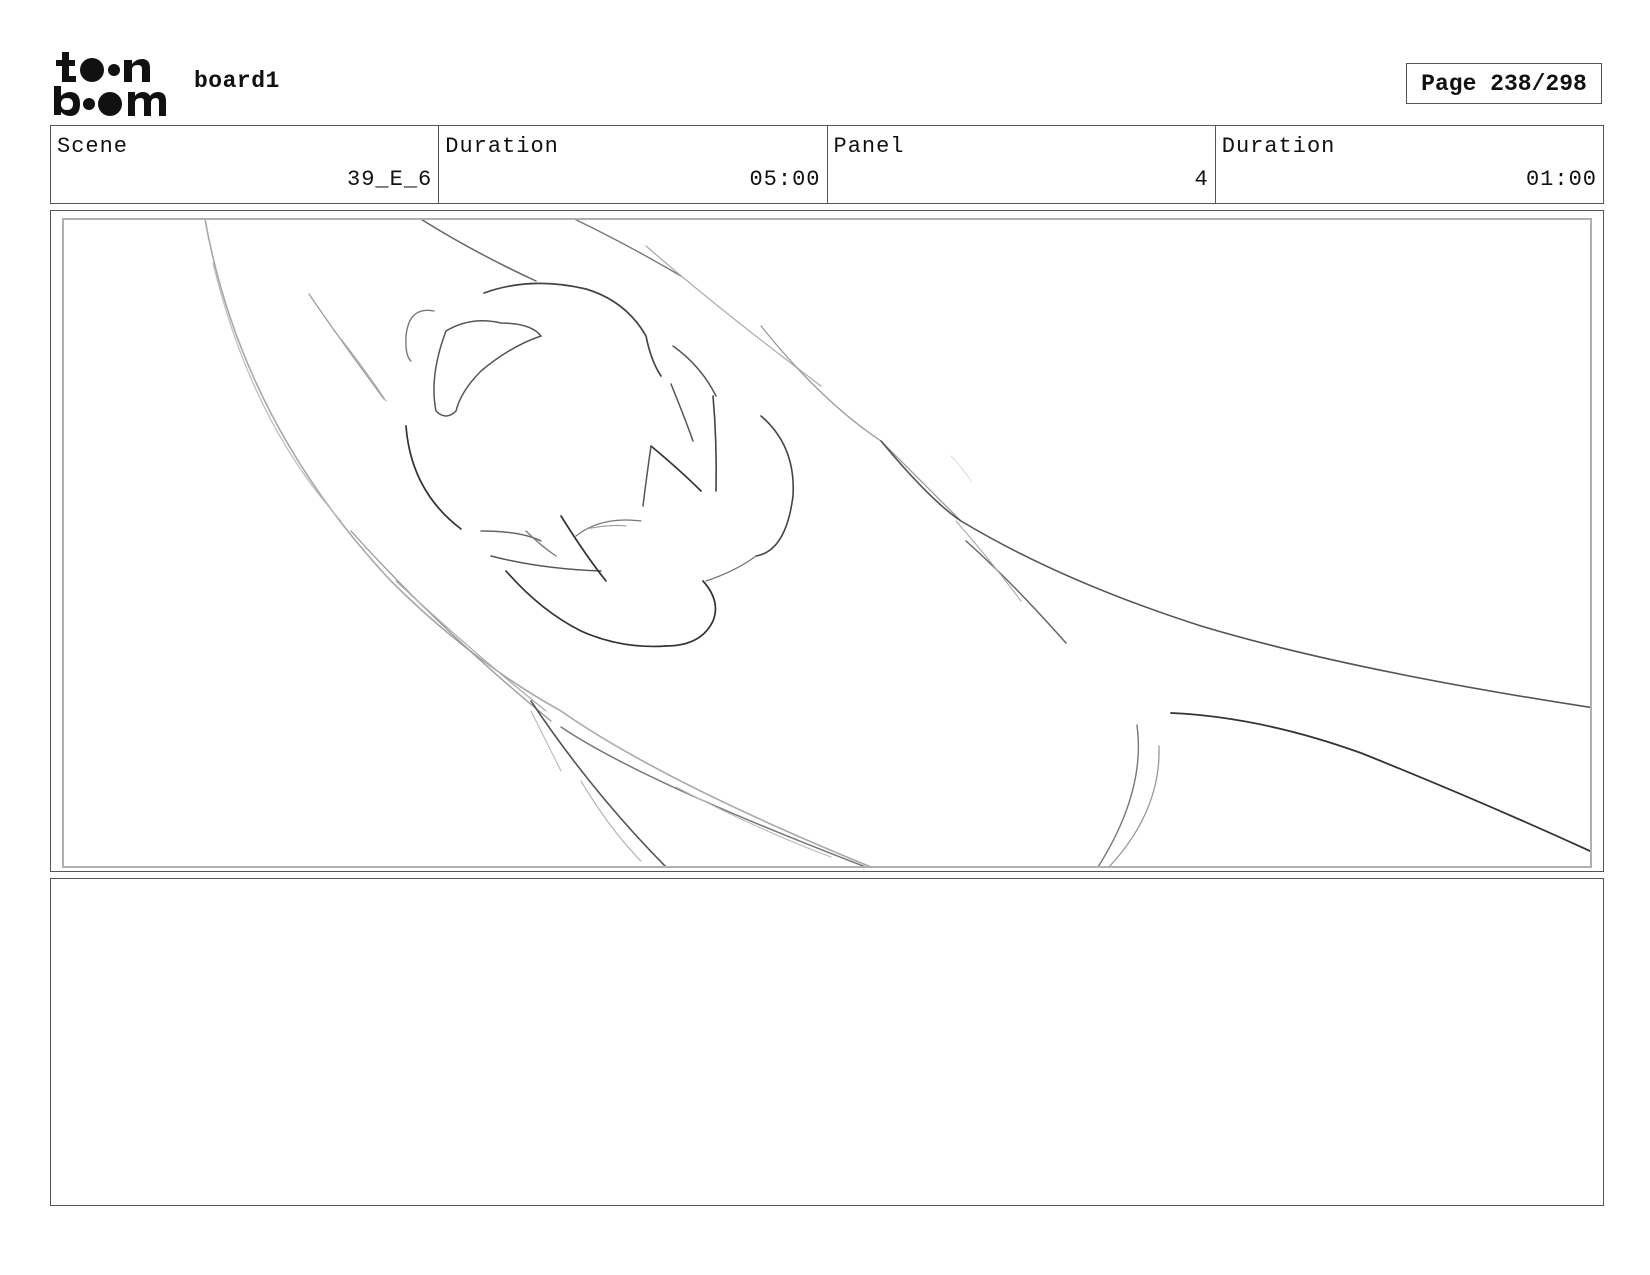 This screenshot has width=1650, height=1275. Describe the element at coordinates (245, 164) in the screenshot. I see `scene-cell: Scene 39_E_6` at that location.